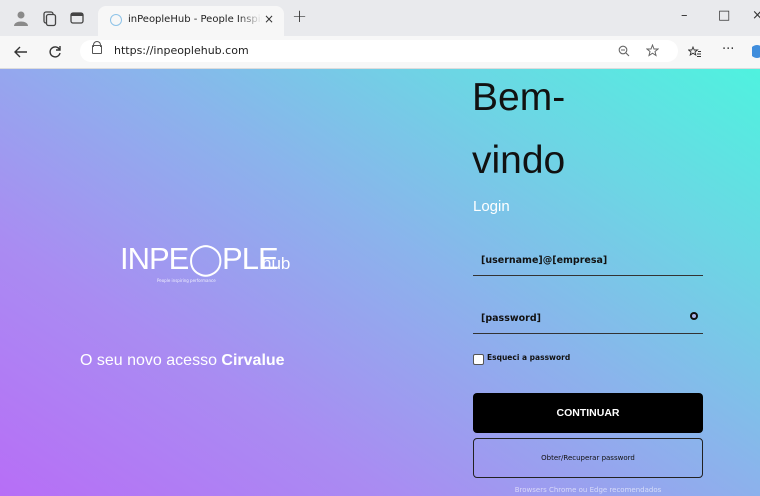 The height and width of the screenshot is (496, 760). What do you see at coordinates (694, 316) in the screenshot?
I see `eye-icon` at bounding box center [694, 316].